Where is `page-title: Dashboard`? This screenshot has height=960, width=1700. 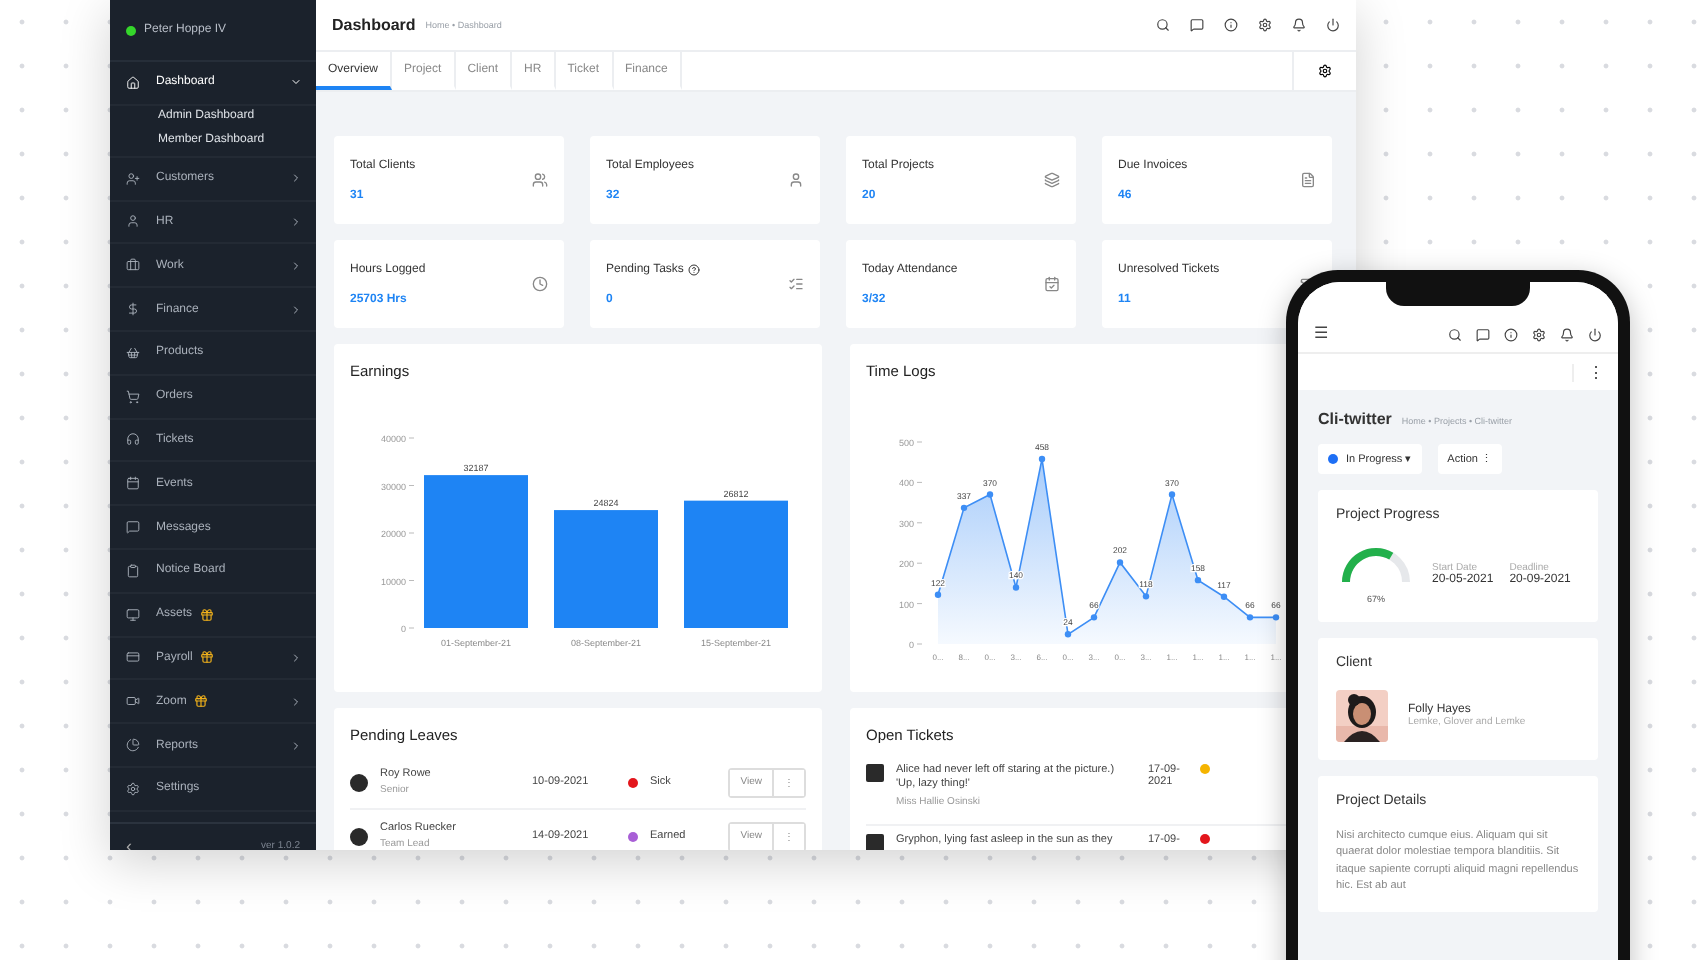 page-title: Dashboard is located at coordinates (374, 25).